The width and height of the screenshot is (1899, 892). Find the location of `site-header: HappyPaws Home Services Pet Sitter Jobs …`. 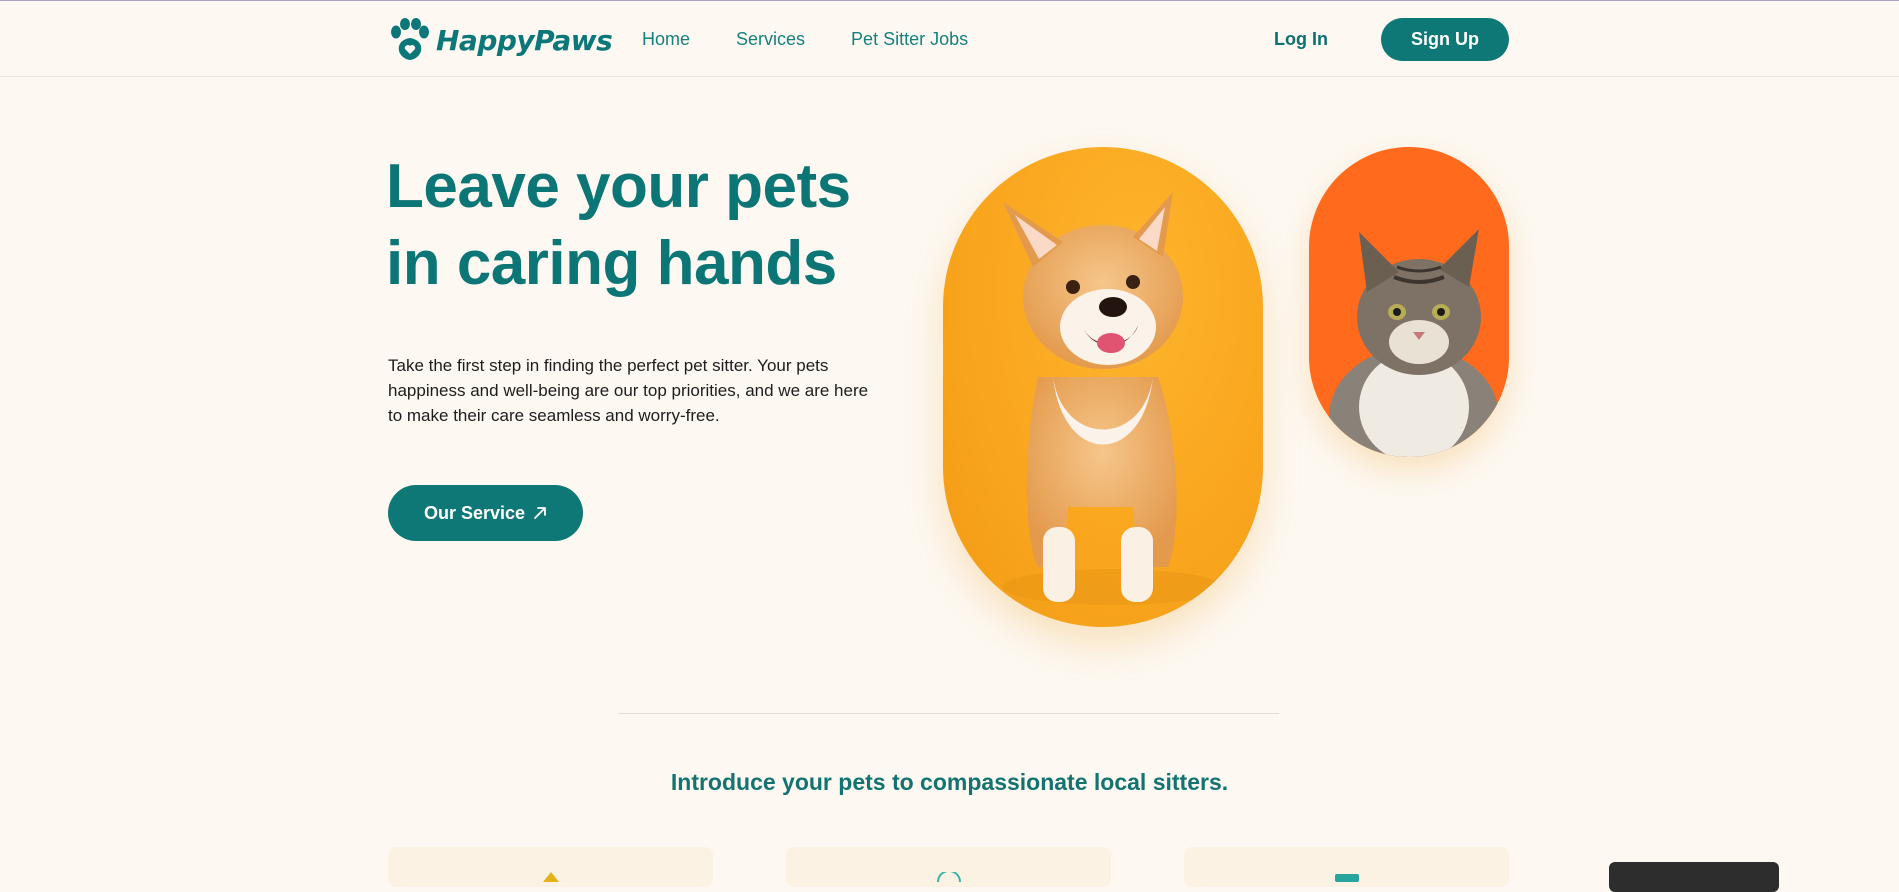

site-header: HappyPaws Home Services Pet Sitter Jobs … is located at coordinates (949, 39).